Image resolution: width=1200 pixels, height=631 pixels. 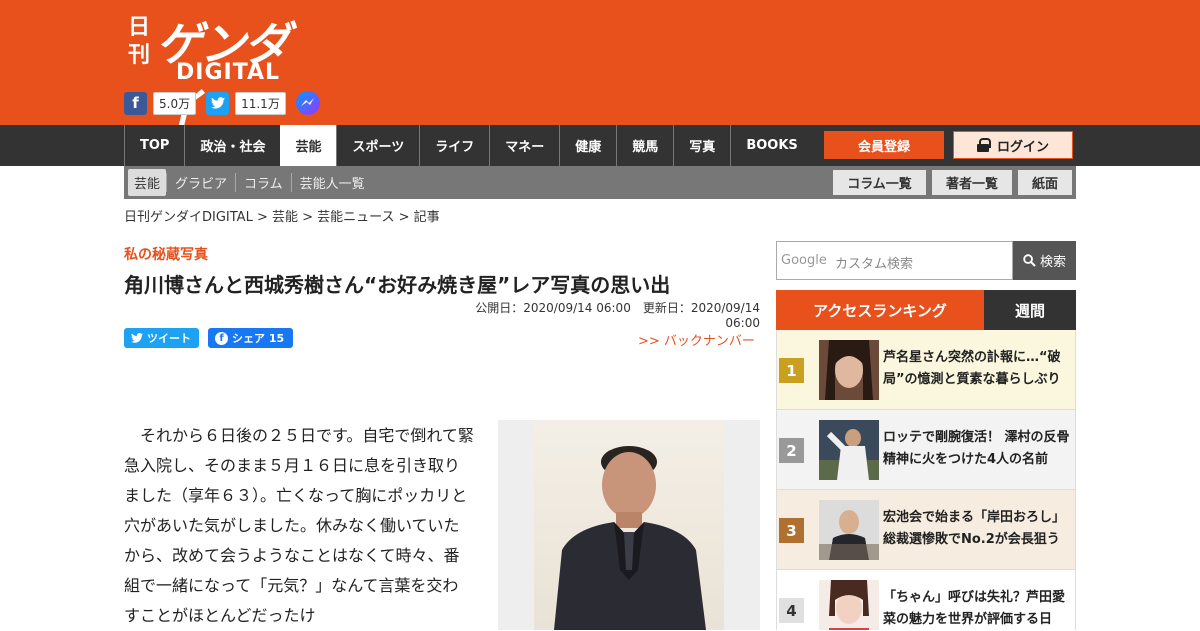 I want to click on logo-nikkan: 日刊, so click(x=139, y=41).